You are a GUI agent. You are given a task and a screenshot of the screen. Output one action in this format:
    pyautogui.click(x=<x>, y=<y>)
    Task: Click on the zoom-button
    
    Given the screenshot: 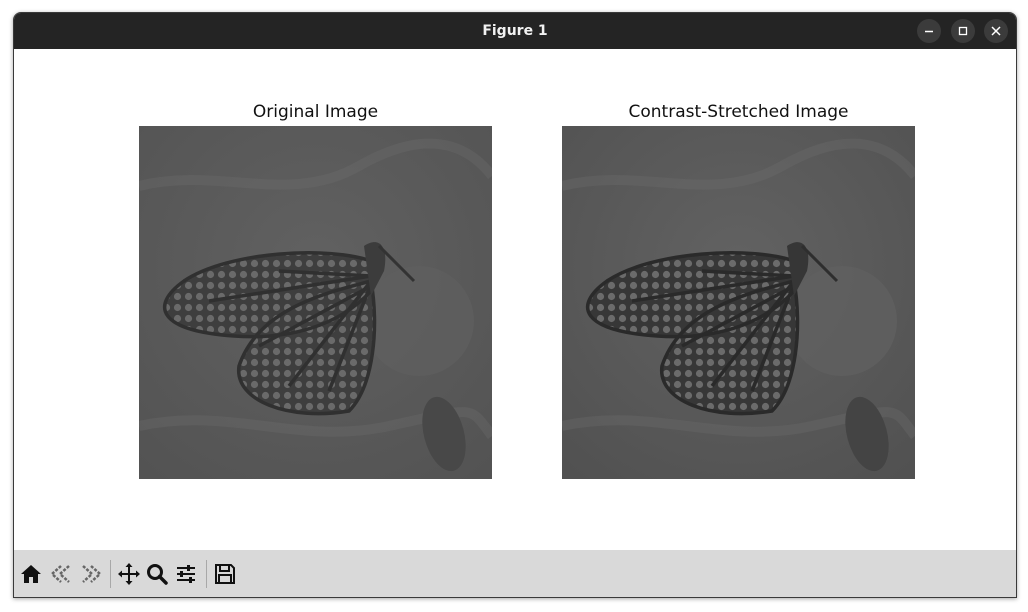 What is the action you would take?
    pyautogui.click(x=157, y=574)
    